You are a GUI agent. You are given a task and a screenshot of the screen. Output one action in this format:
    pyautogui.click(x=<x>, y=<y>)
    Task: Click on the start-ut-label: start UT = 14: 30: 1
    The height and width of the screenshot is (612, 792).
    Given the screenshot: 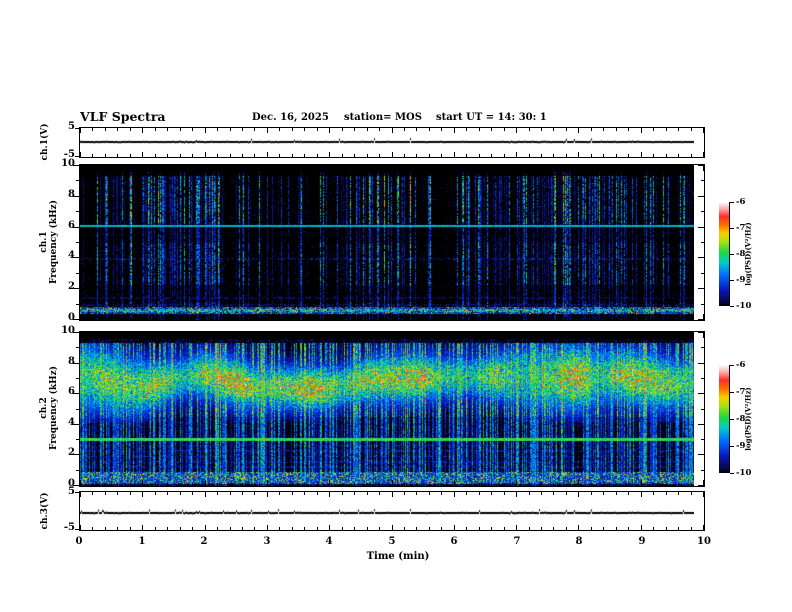 What is the action you would take?
    pyautogui.click(x=491, y=117)
    